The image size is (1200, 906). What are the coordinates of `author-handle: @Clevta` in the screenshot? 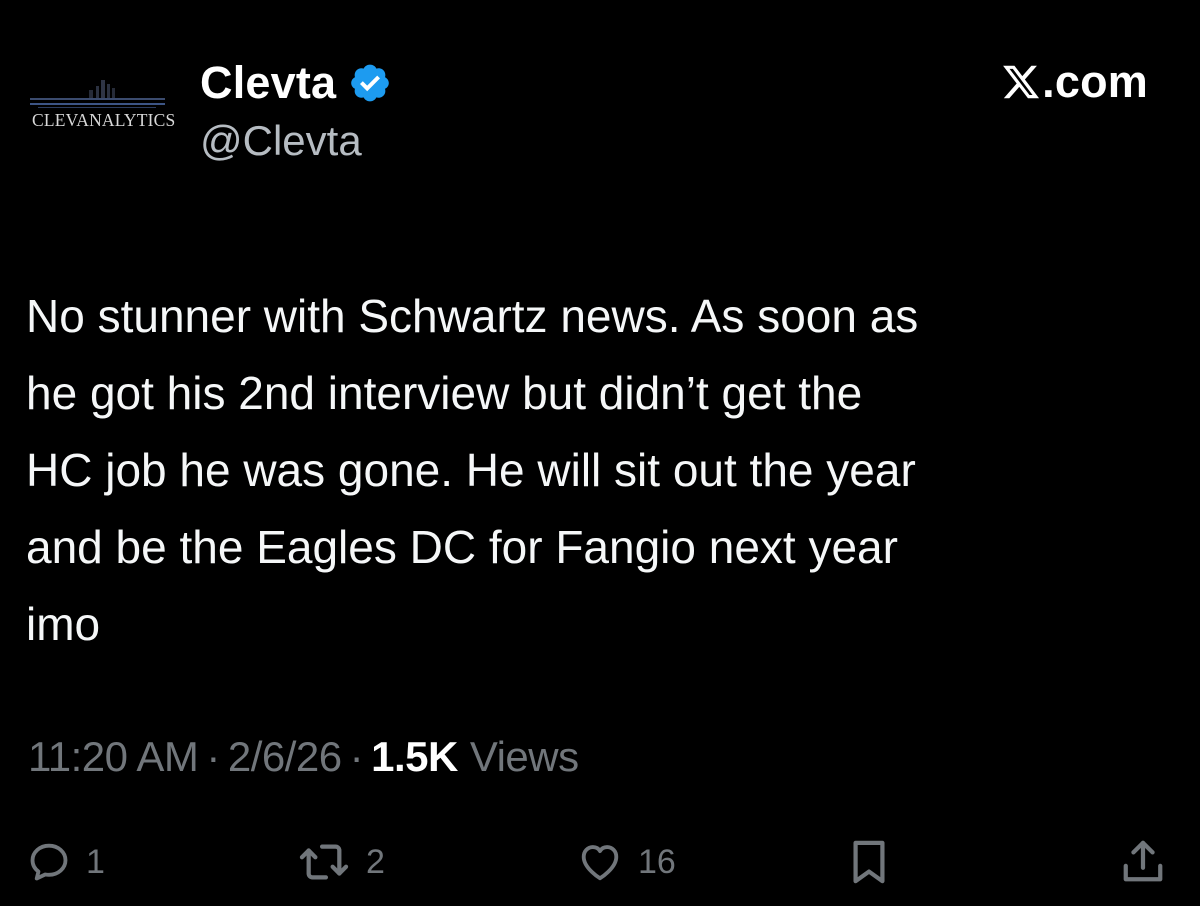 It's located at (281, 141).